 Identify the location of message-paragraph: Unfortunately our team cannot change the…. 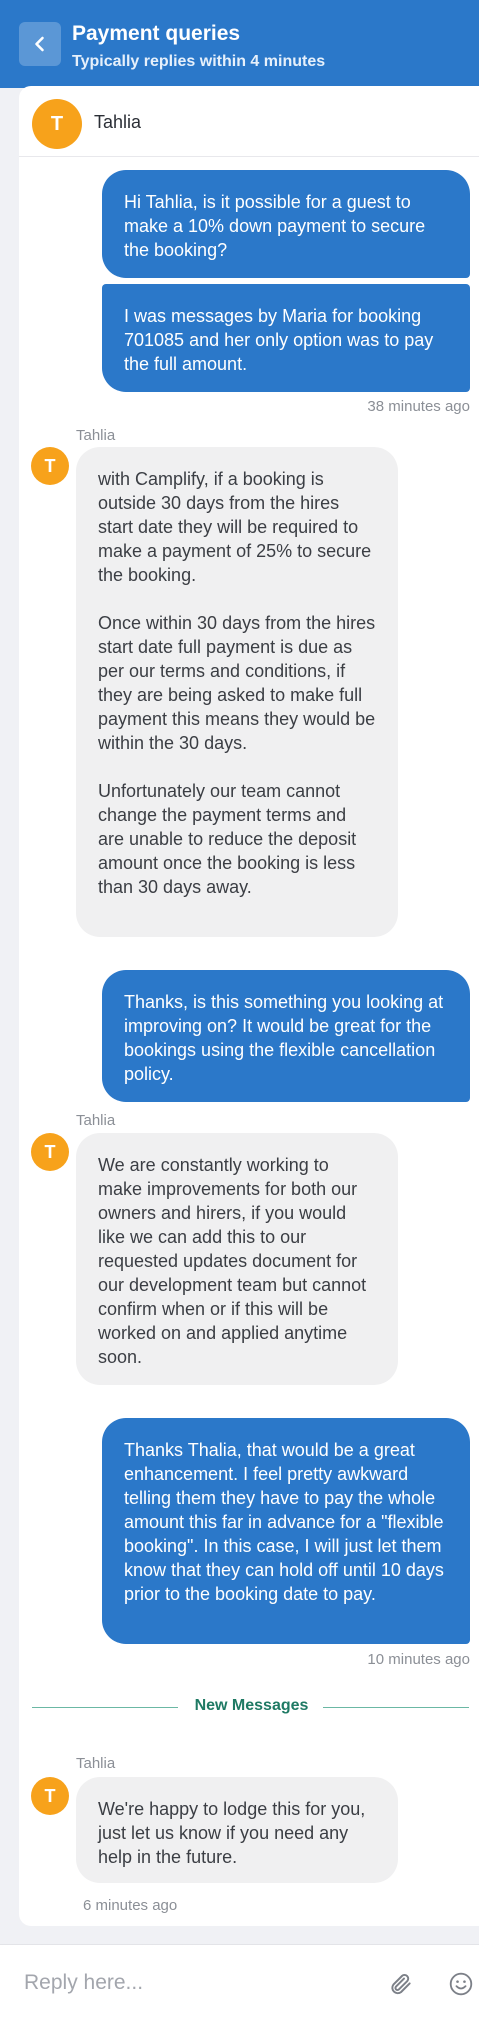
(227, 839).